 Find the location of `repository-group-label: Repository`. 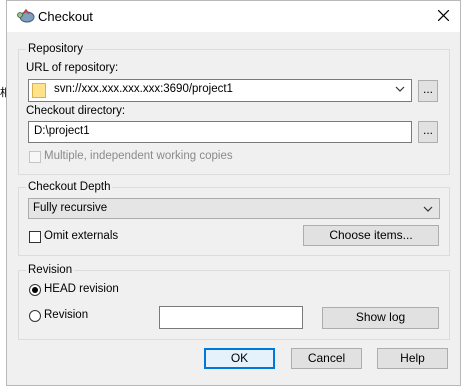

repository-group-label: Repository is located at coordinates (55, 49).